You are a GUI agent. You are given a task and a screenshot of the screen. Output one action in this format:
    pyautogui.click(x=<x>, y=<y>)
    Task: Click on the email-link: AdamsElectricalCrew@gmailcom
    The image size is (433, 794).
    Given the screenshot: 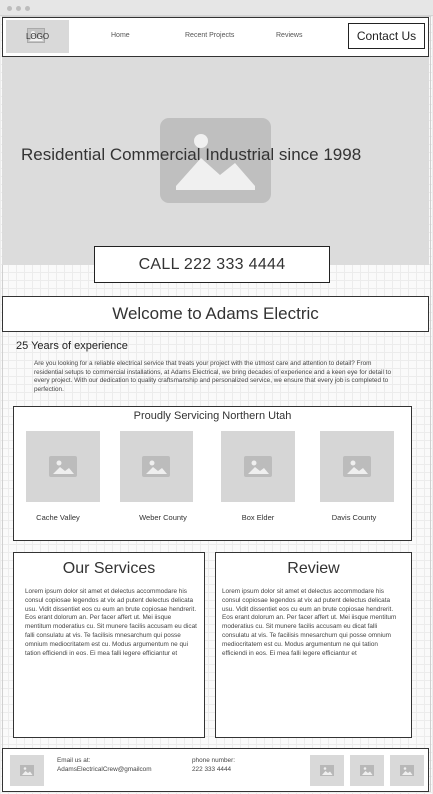 What is the action you would take?
    pyautogui.click(x=104, y=769)
    